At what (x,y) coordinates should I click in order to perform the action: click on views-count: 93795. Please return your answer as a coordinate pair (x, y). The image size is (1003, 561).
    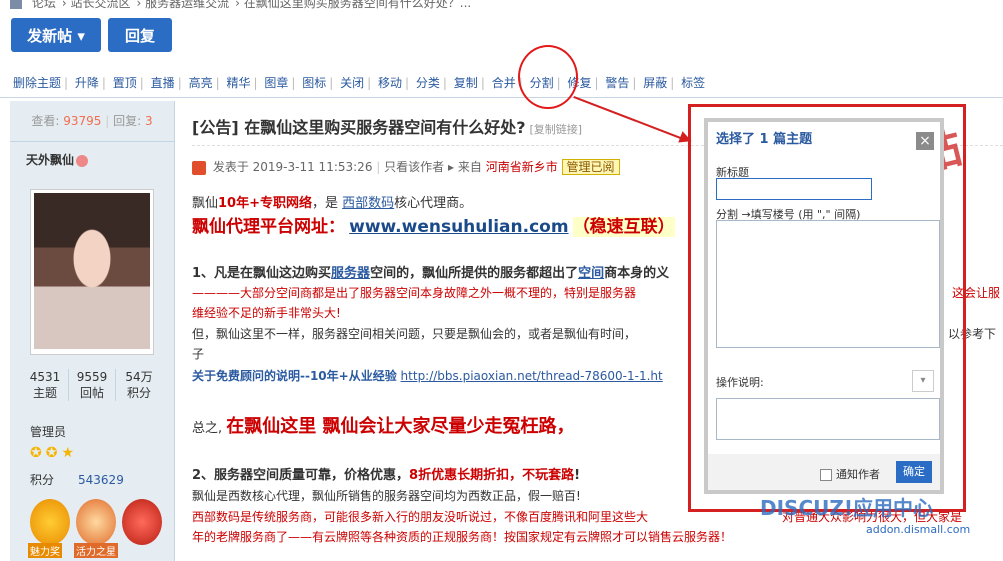
    Looking at the image, I should click on (82, 121).